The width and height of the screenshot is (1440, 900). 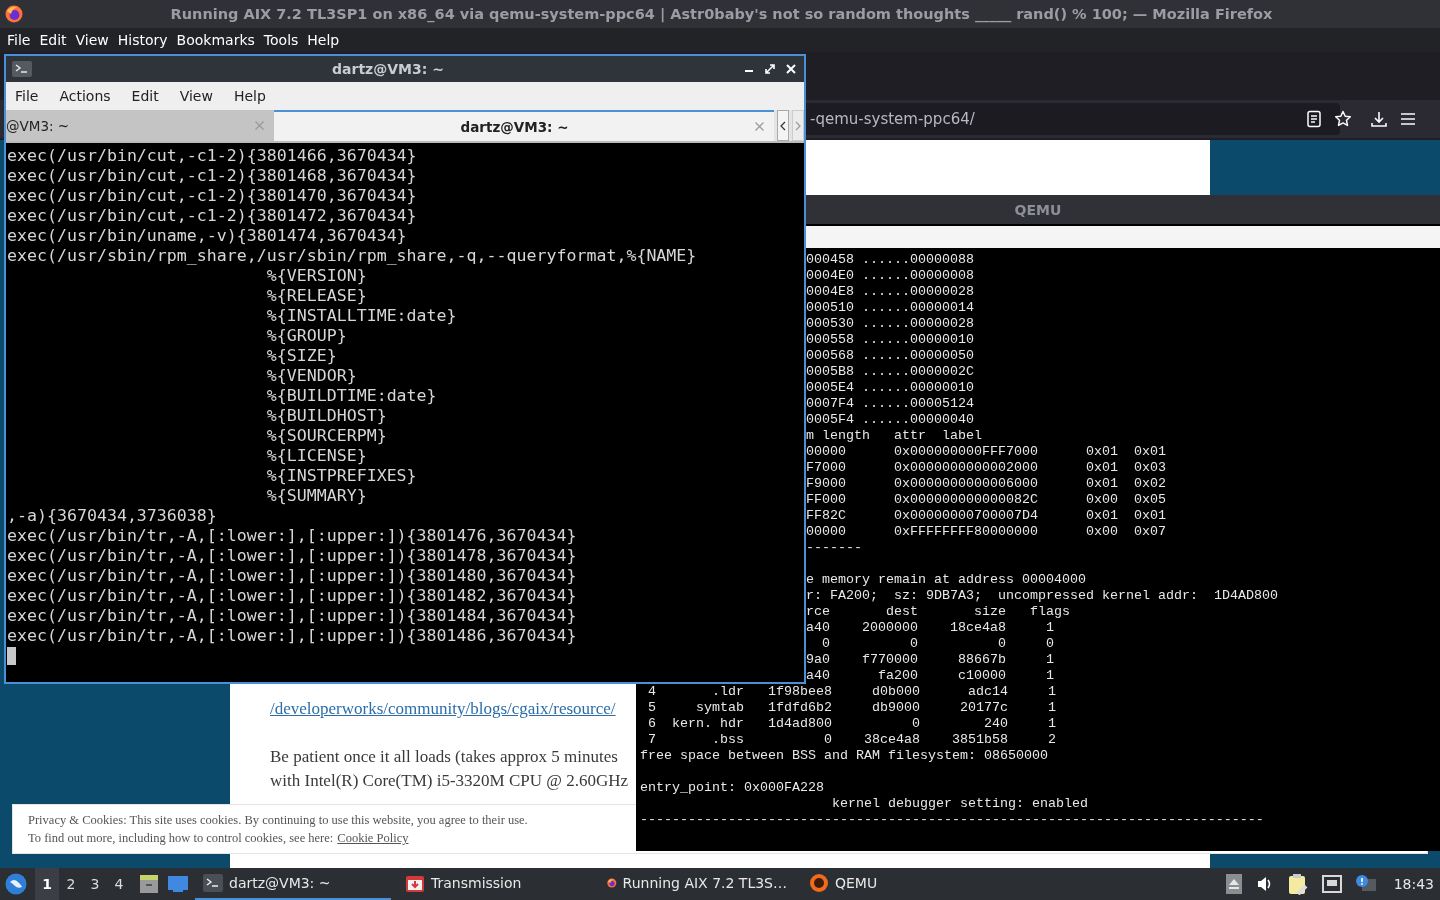 I want to click on console-line: F9000 0x0000000000006000 0x01 0x02, so click(x=986, y=484).